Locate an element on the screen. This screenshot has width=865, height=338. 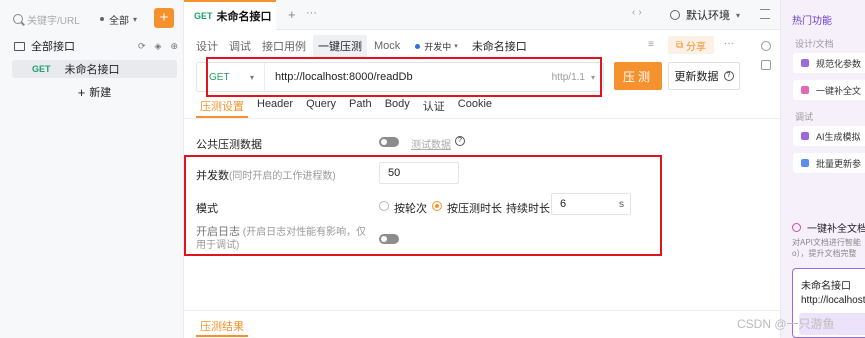
tab-cookie: Cookie is located at coordinates (475, 107).